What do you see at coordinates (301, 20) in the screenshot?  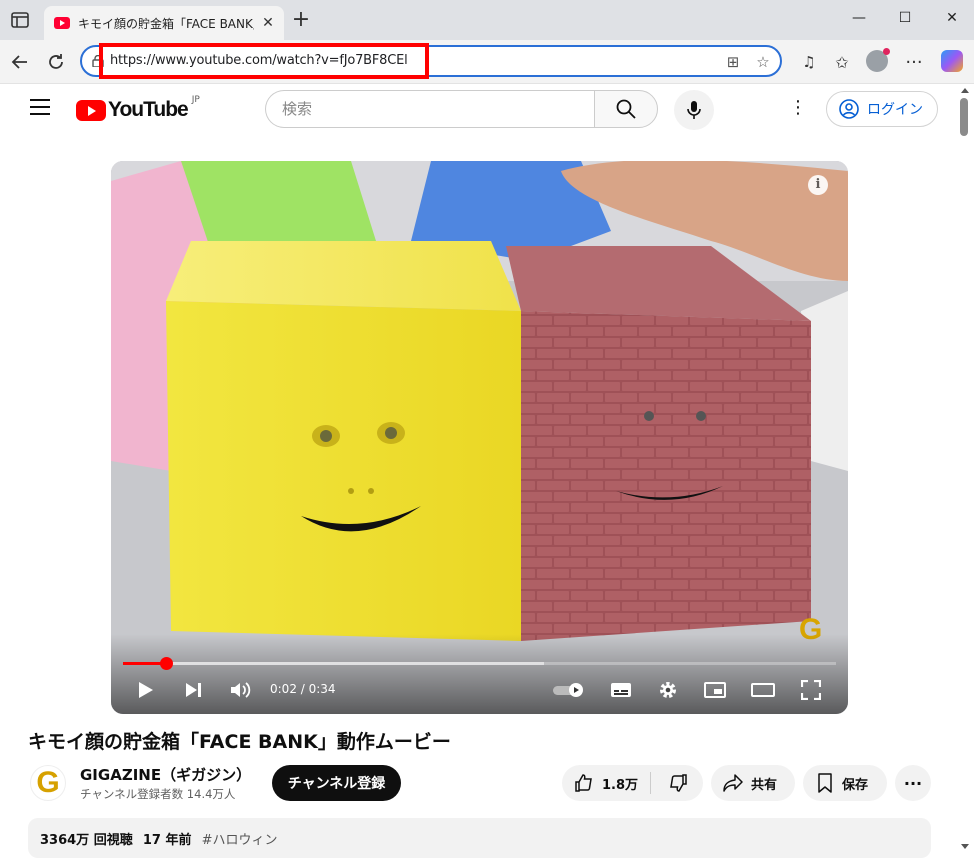 I see `new-tab-button: +` at bounding box center [301, 20].